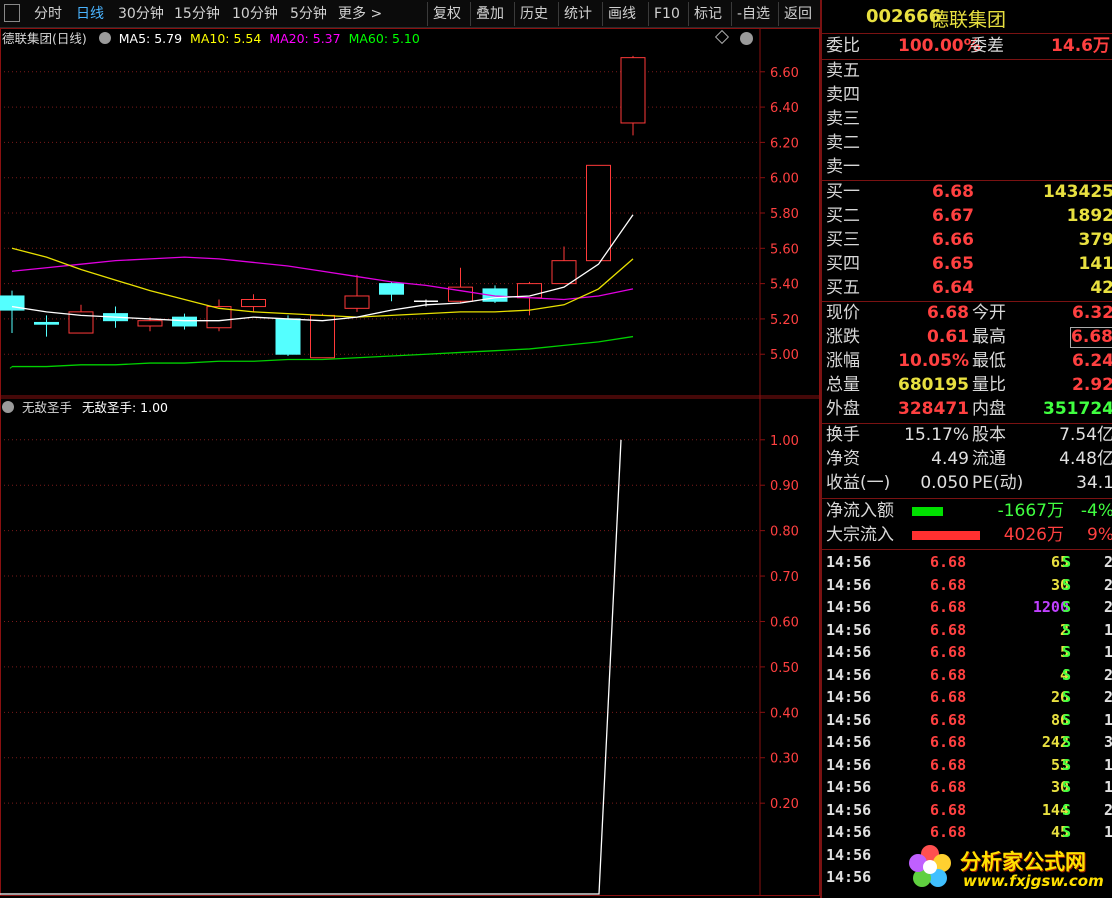 This screenshot has width=1112, height=898. What do you see at coordinates (967, 607) in the screenshot?
I see `trade-tick-row: 14:566.681200S2` at bounding box center [967, 607].